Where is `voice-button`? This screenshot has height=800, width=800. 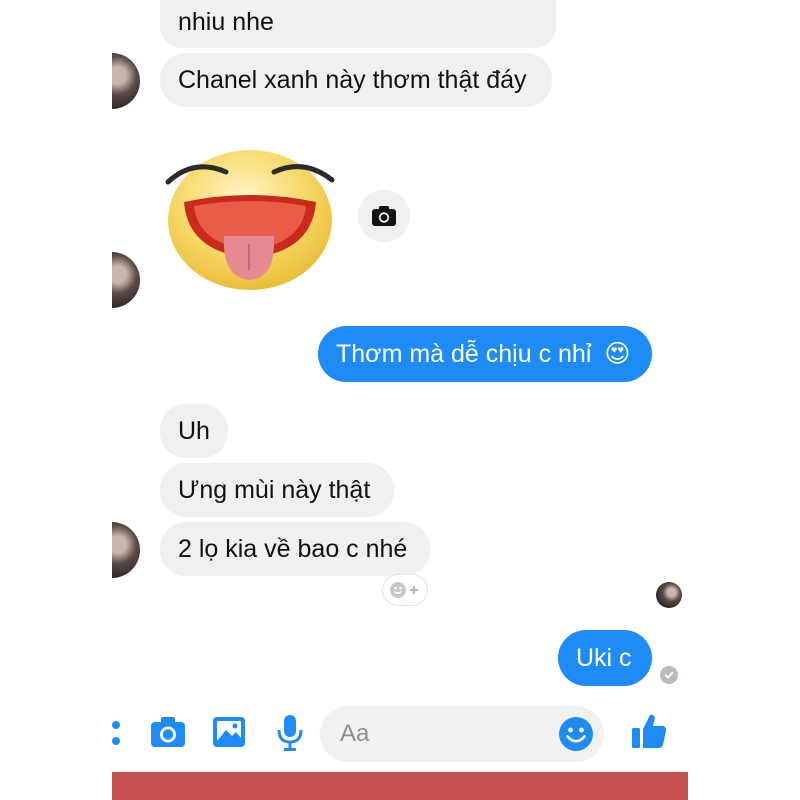
voice-button is located at coordinates (290, 735).